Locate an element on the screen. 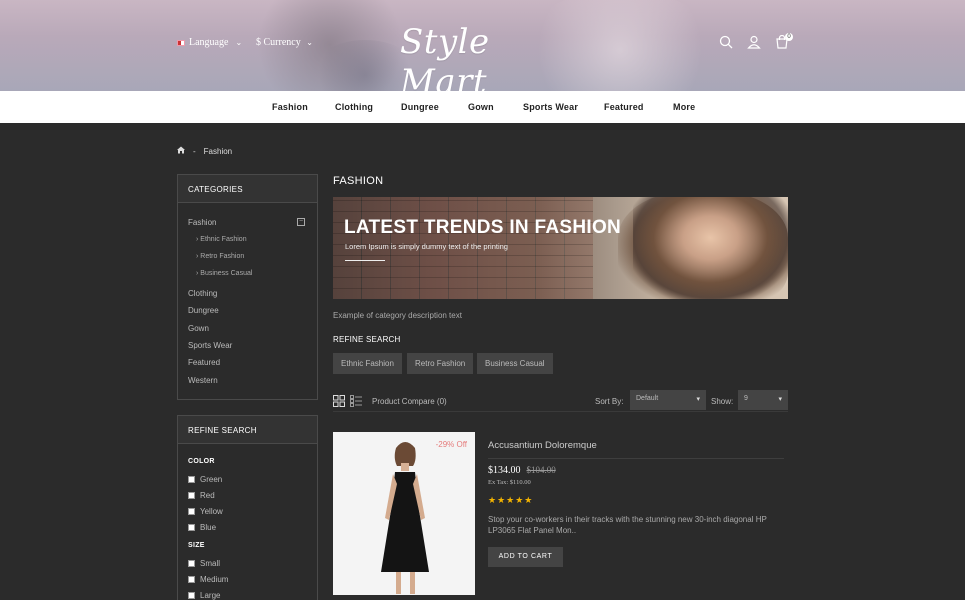 The height and width of the screenshot is (600, 965). show-label: Show: is located at coordinates (722, 401).